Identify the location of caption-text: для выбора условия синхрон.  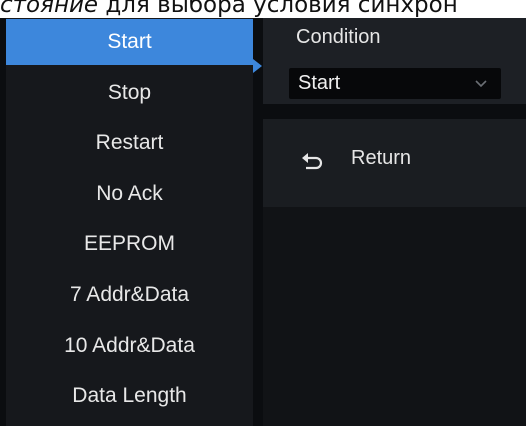
(278, 9).